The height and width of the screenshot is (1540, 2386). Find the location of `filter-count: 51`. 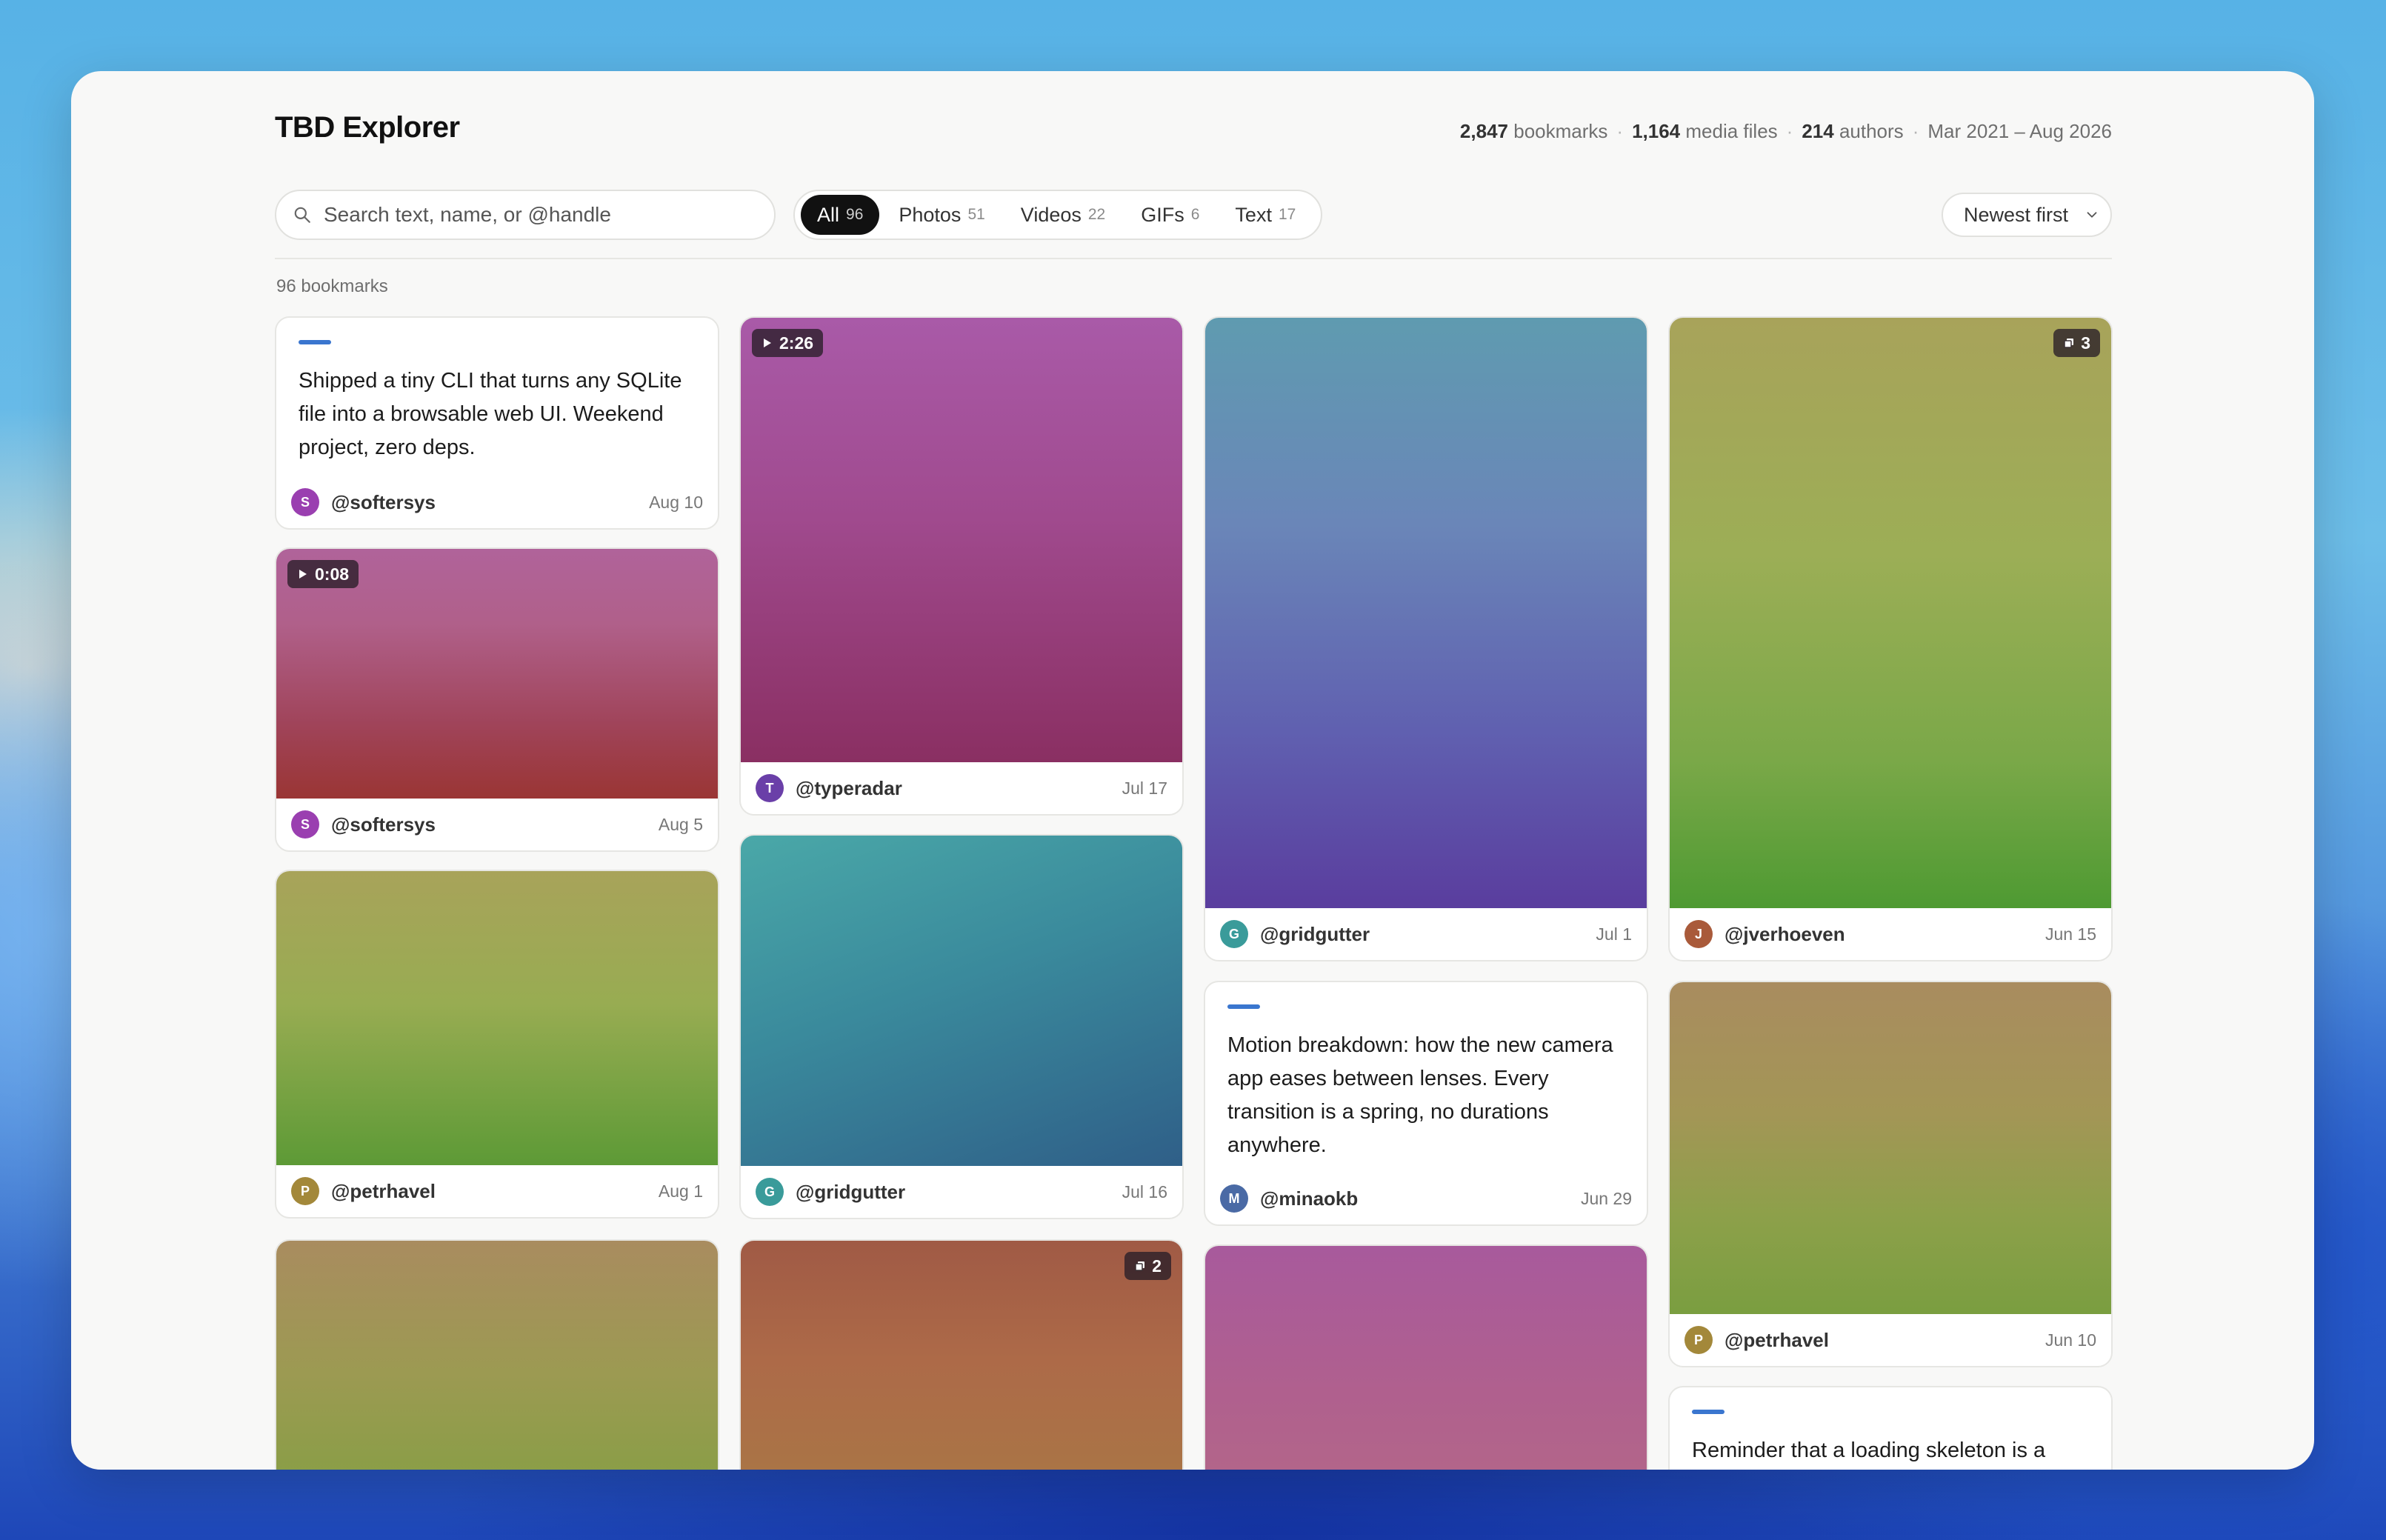

filter-count: 51 is located at coordinates (976, 215).